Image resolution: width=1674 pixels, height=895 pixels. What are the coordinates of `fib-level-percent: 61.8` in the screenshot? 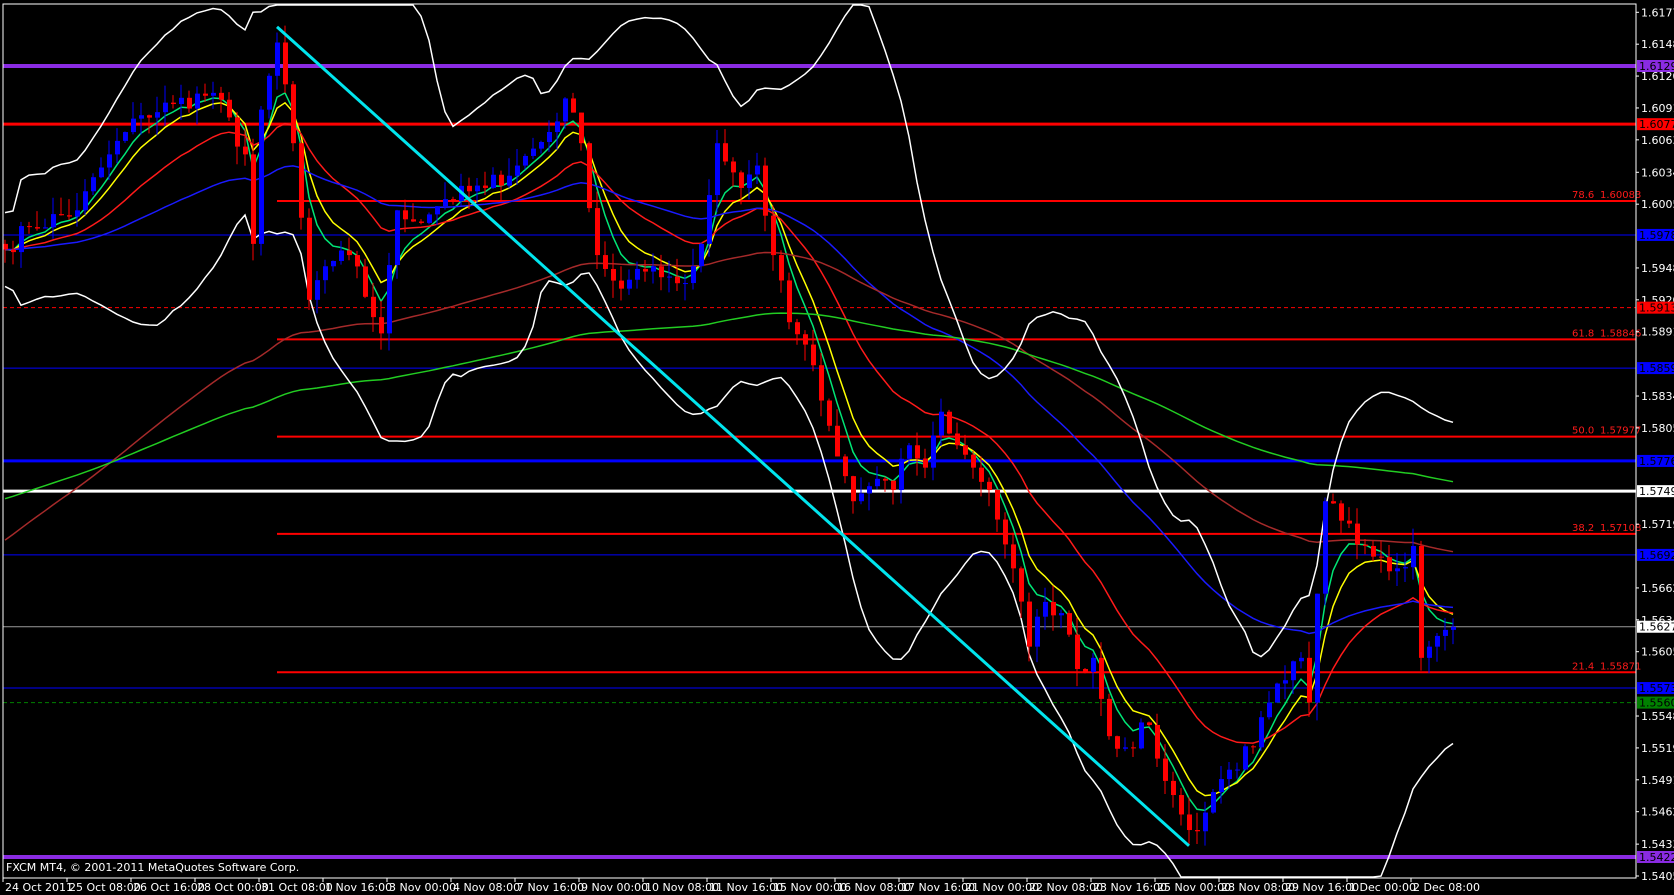 It's located at (1583, 333).